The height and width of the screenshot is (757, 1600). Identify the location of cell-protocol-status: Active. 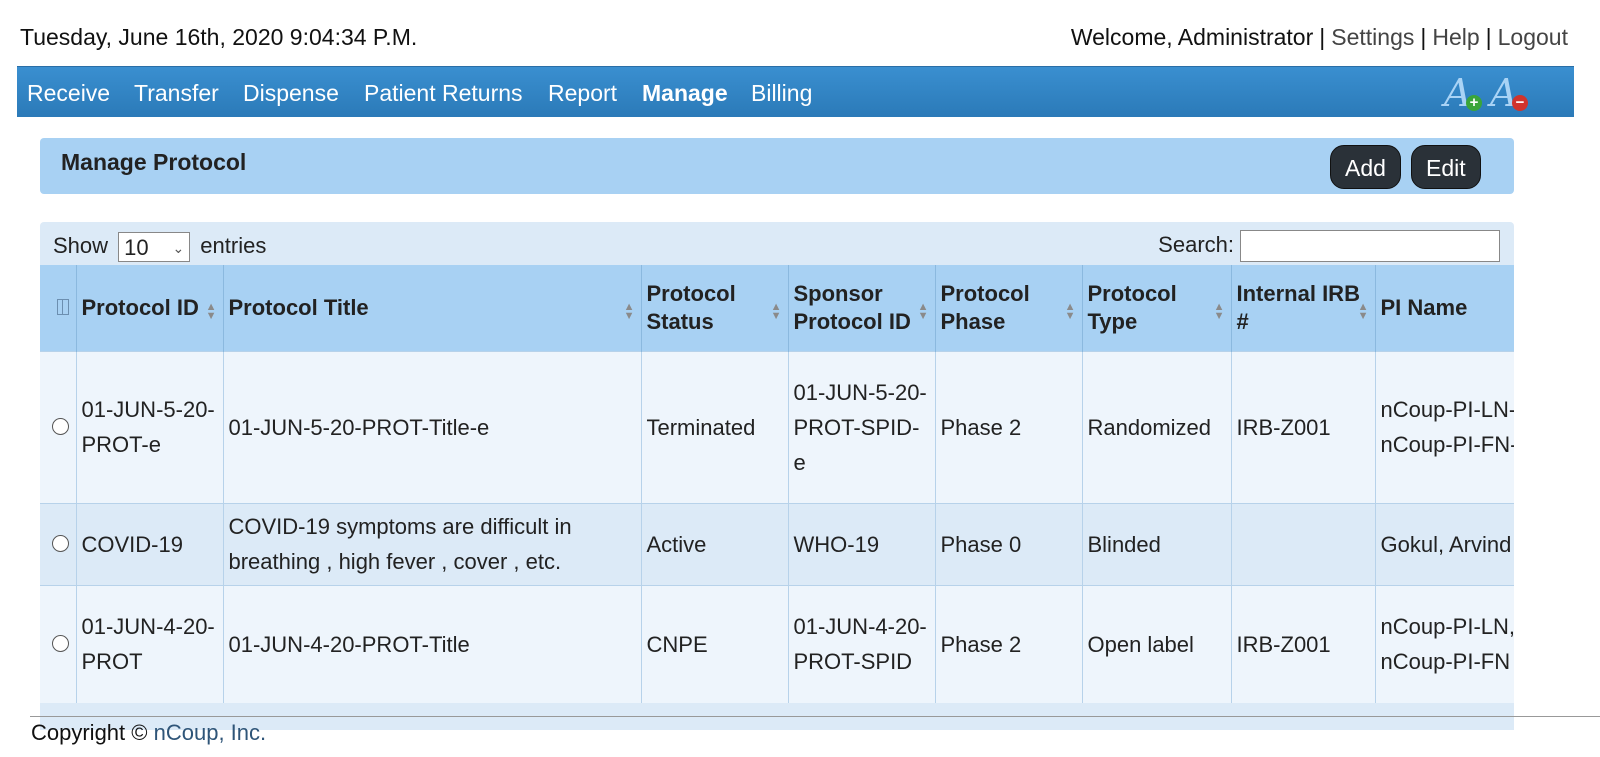
(715, 543).